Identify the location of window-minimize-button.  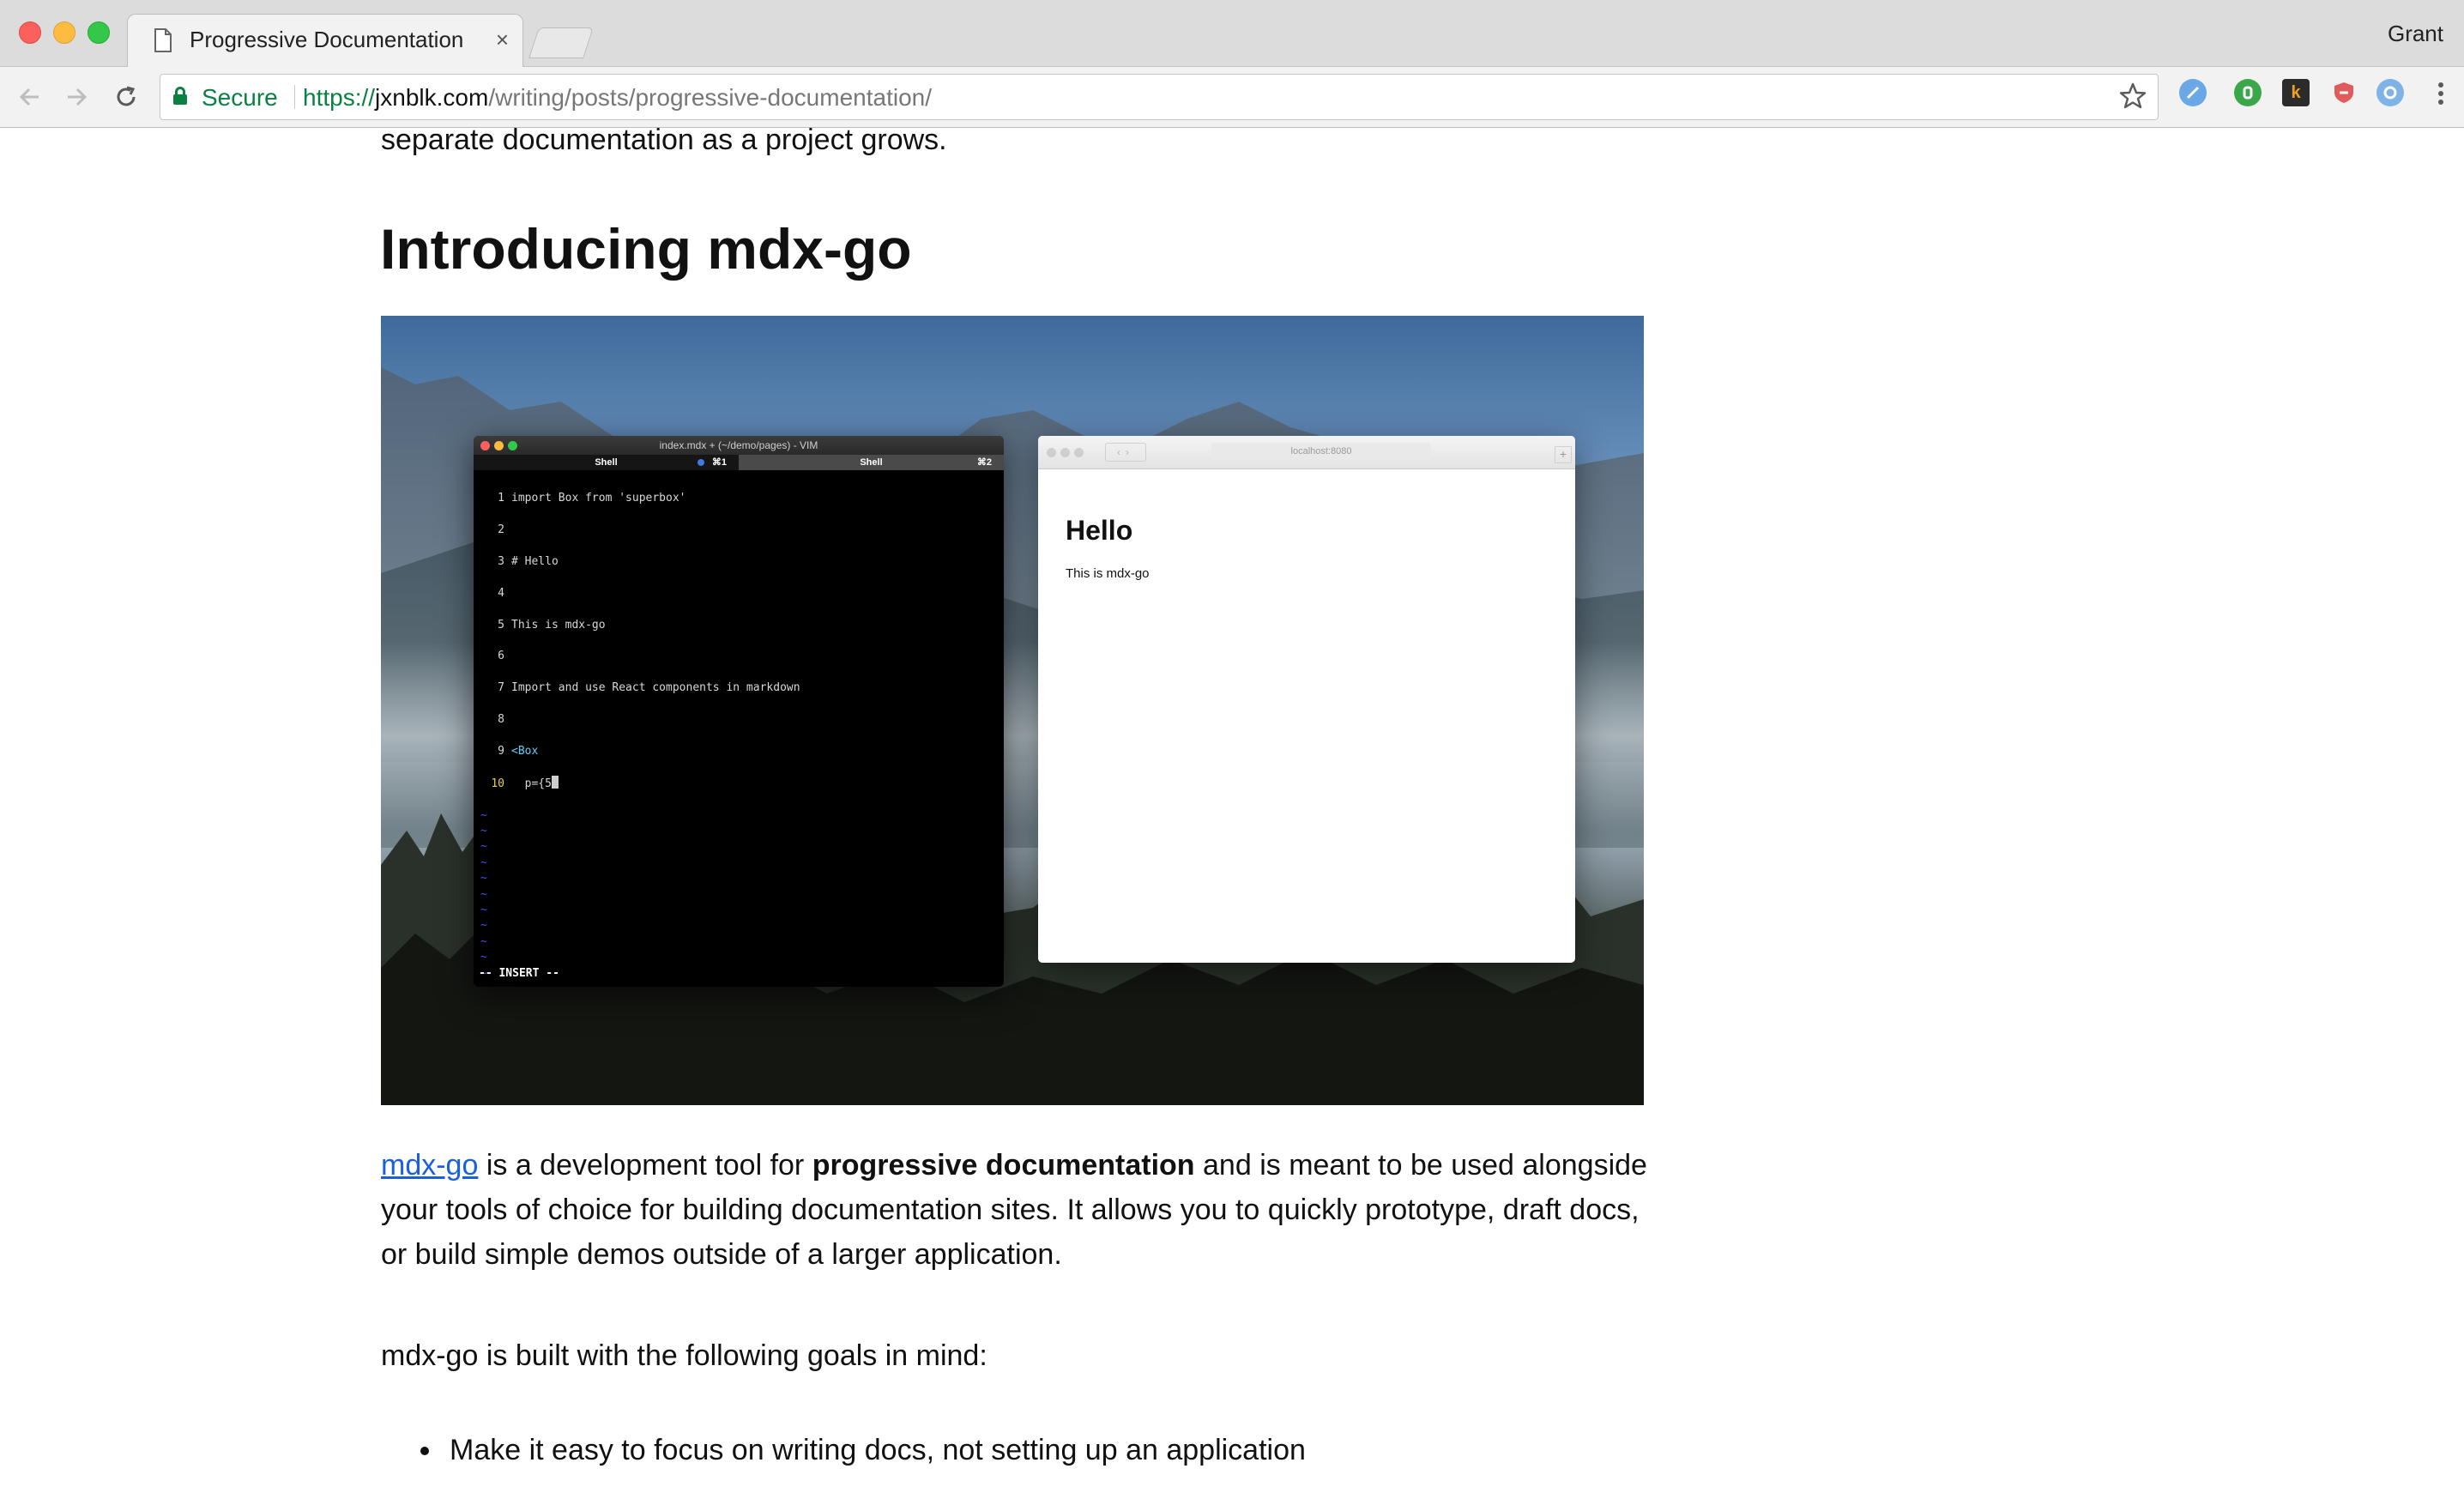
(64, 32).